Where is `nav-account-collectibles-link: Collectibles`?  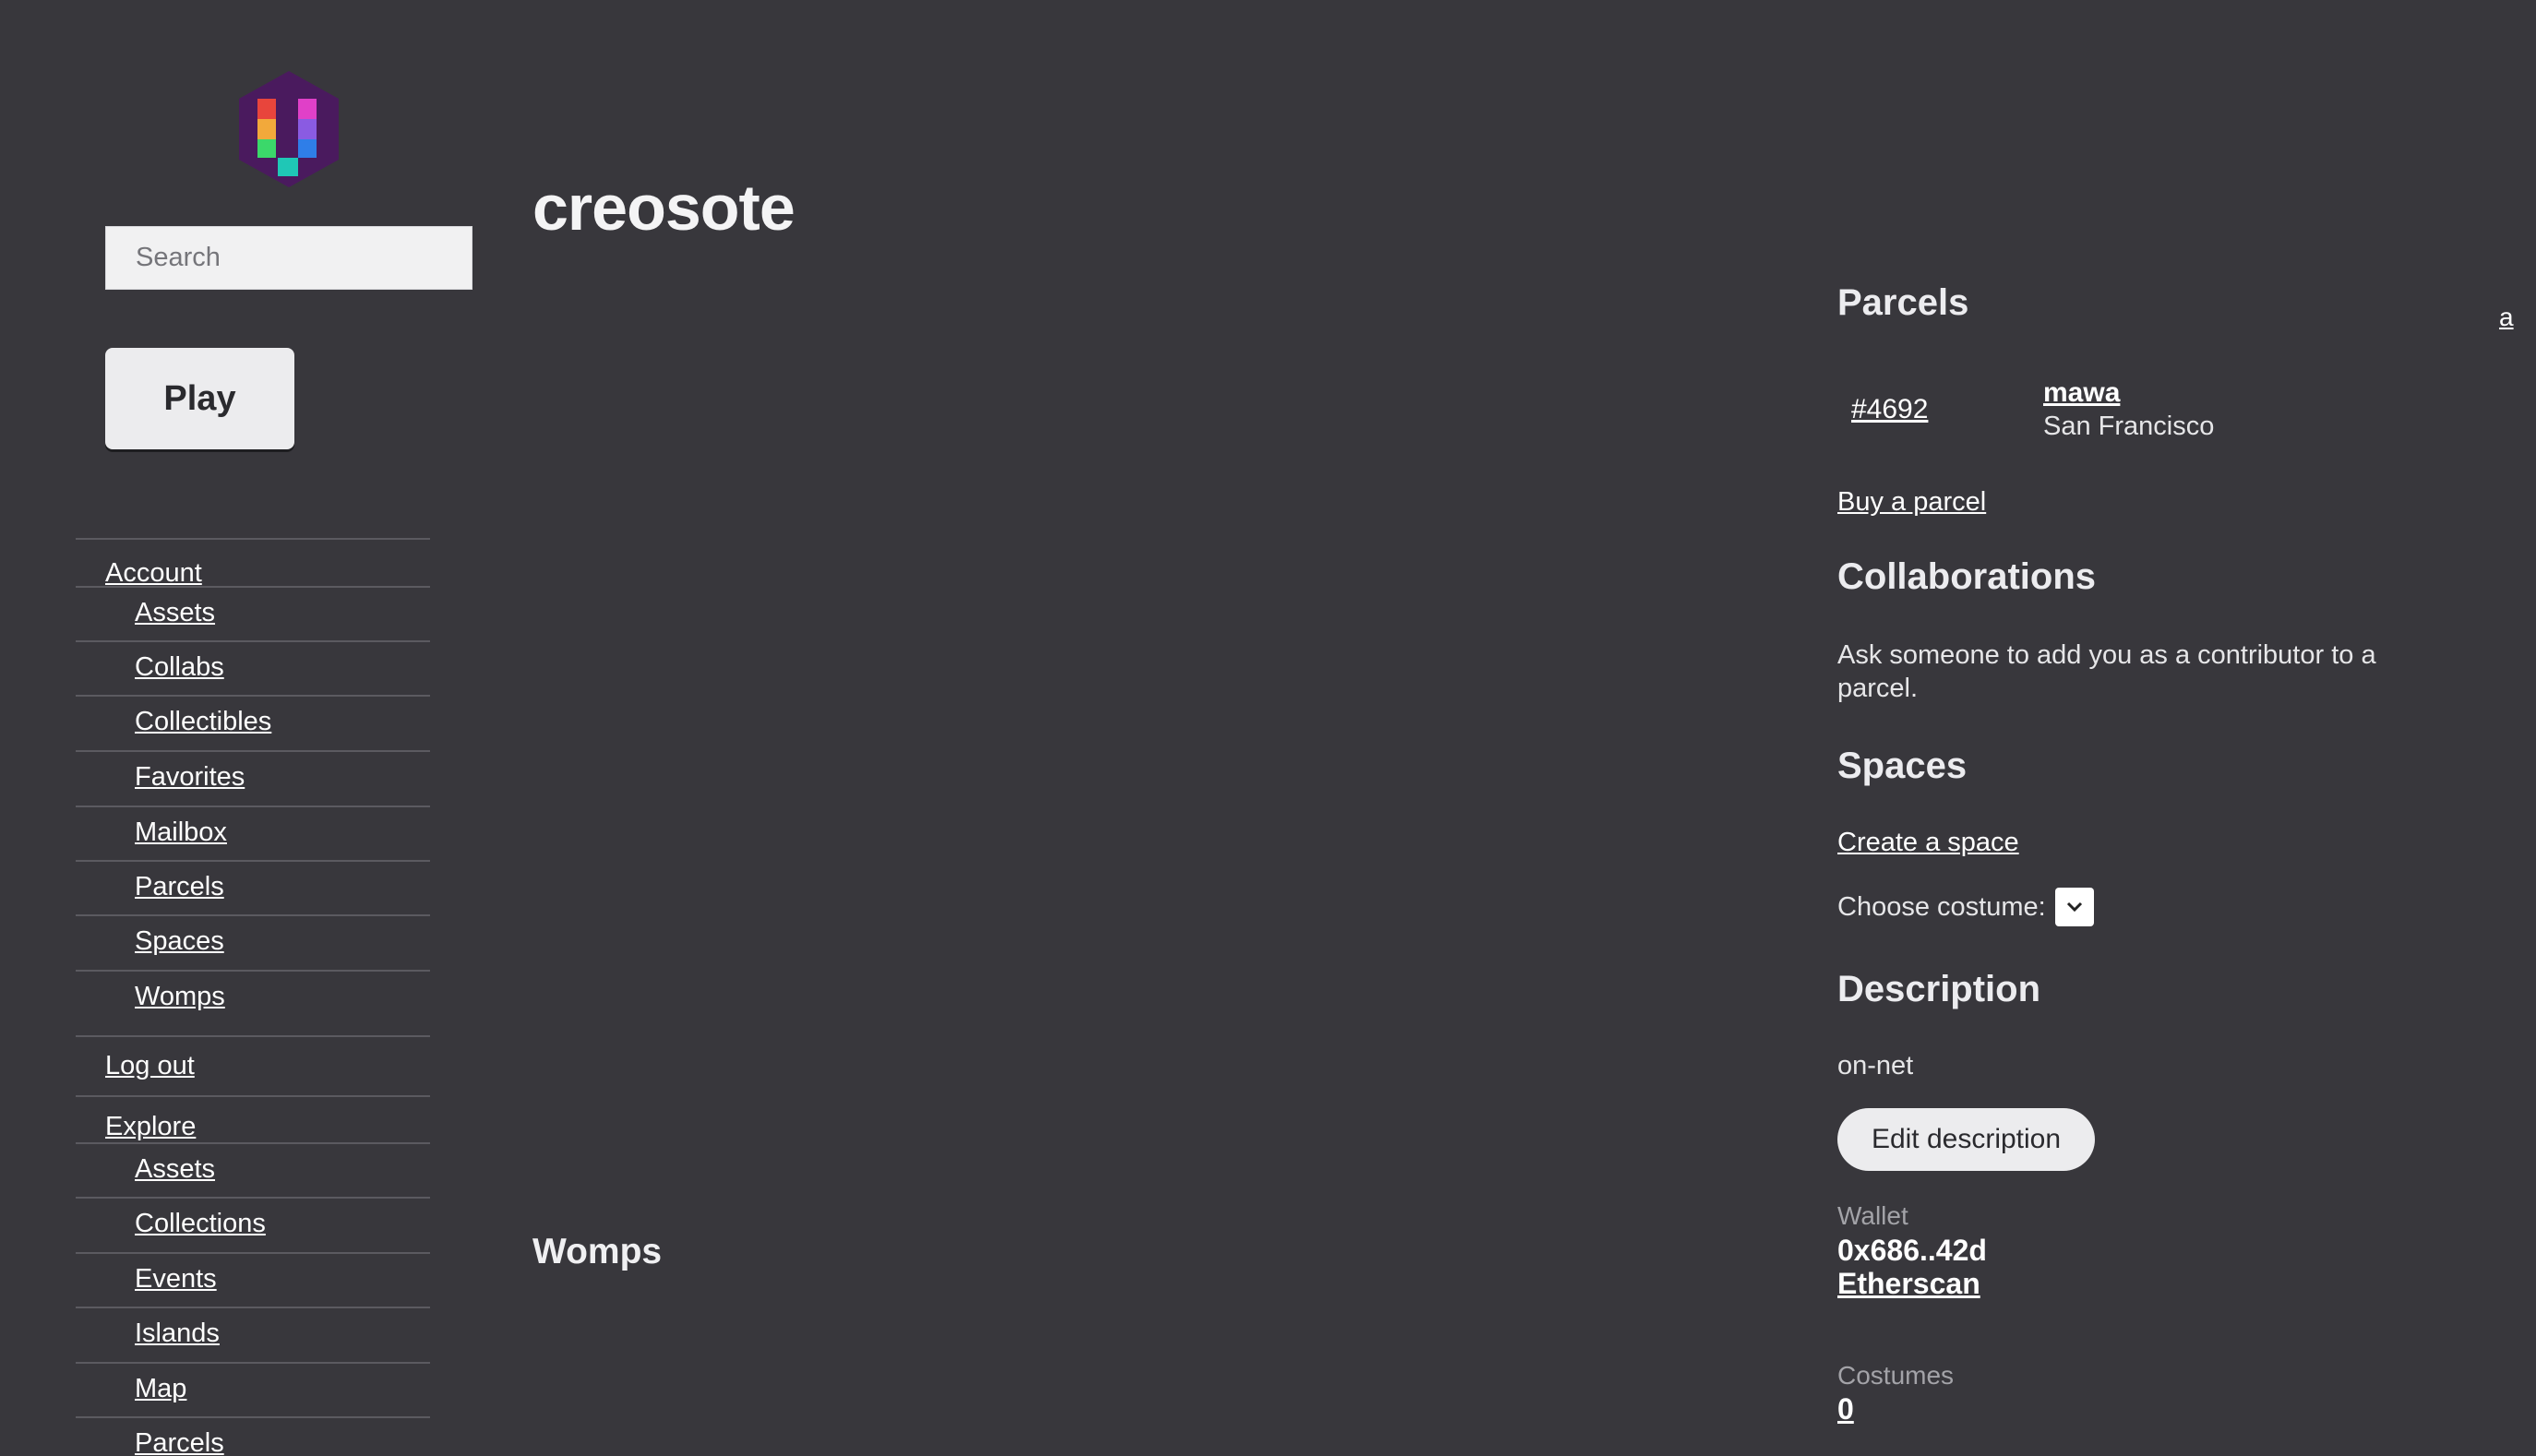 nav-account-collectibles-link: Collectibles is located at coordinates (203, 722).